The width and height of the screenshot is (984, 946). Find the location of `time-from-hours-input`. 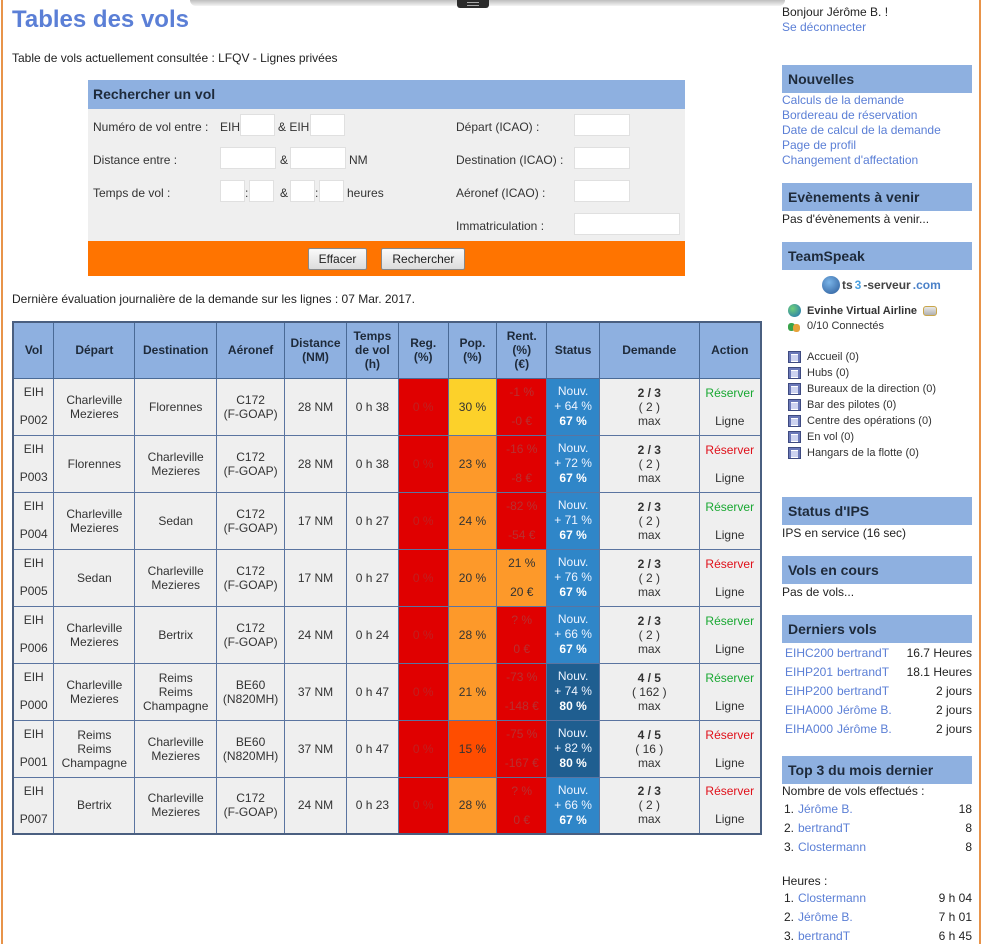

time-from-hours-input is located at coordinates (232, 191).